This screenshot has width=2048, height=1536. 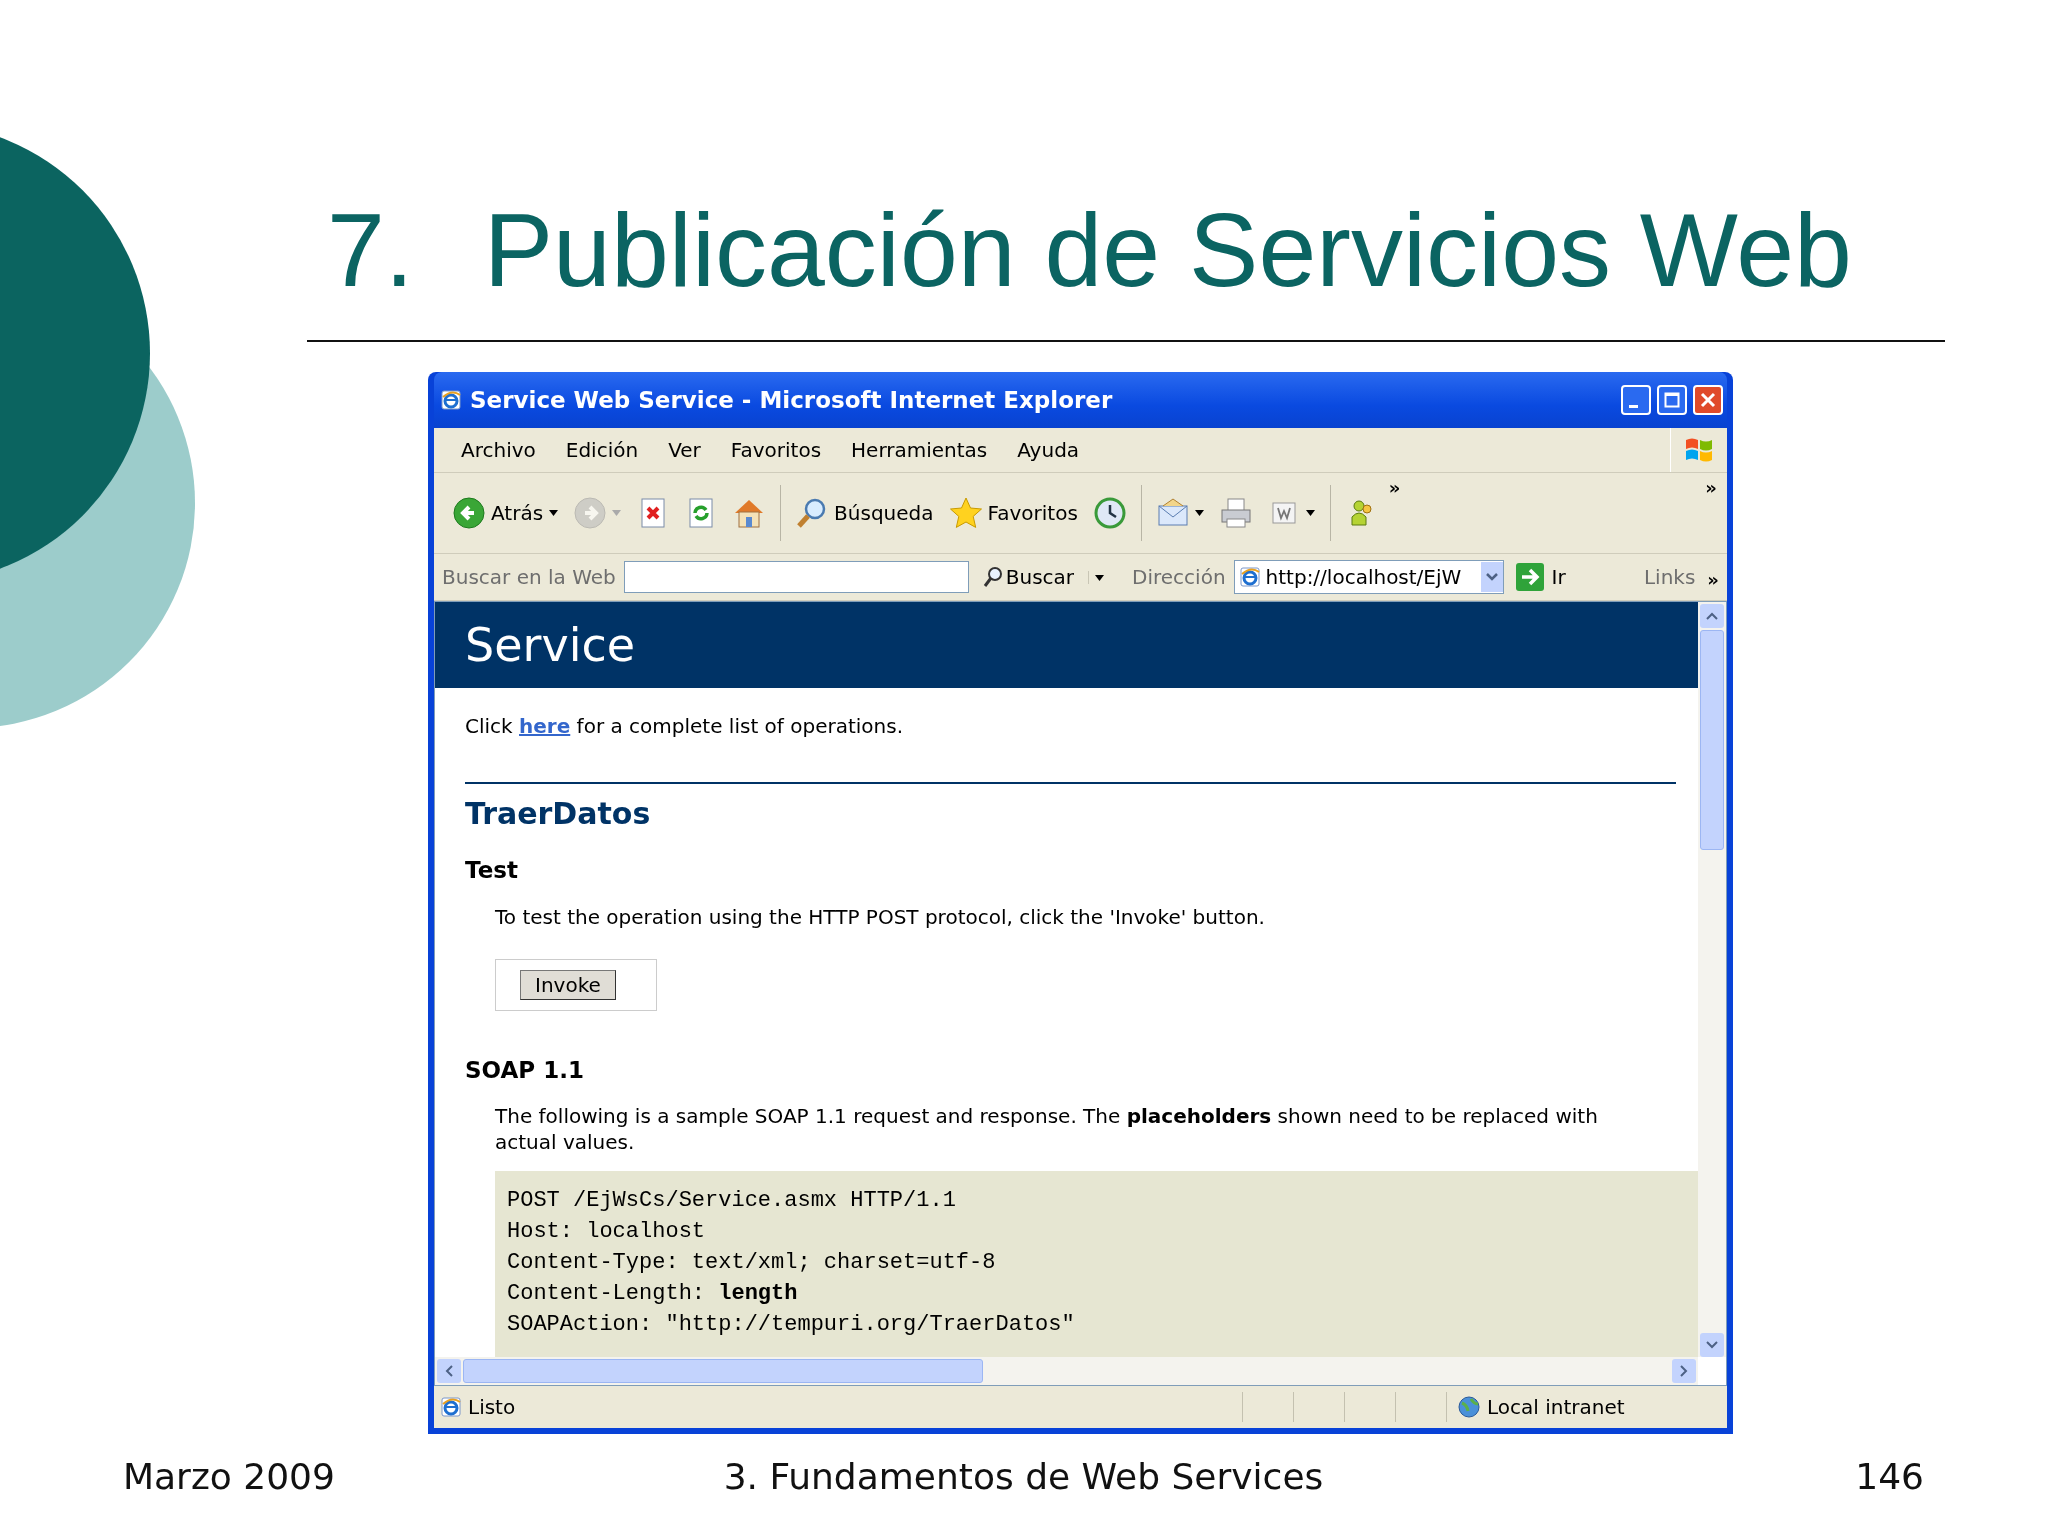 What do you see at coordinates (558, 813) in the screenshot?
I see `operation-name: TraerDatos` at bounding box center [558, 813].